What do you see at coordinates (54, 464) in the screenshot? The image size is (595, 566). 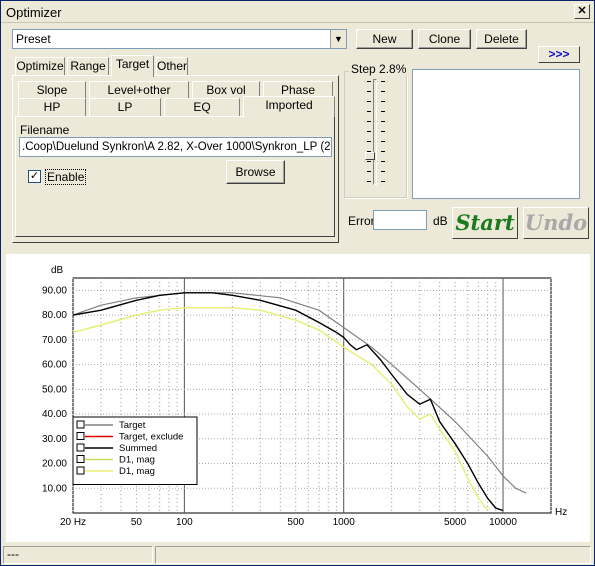 I see `y-tick-label: 20.00` at bounding box center [54, 464].